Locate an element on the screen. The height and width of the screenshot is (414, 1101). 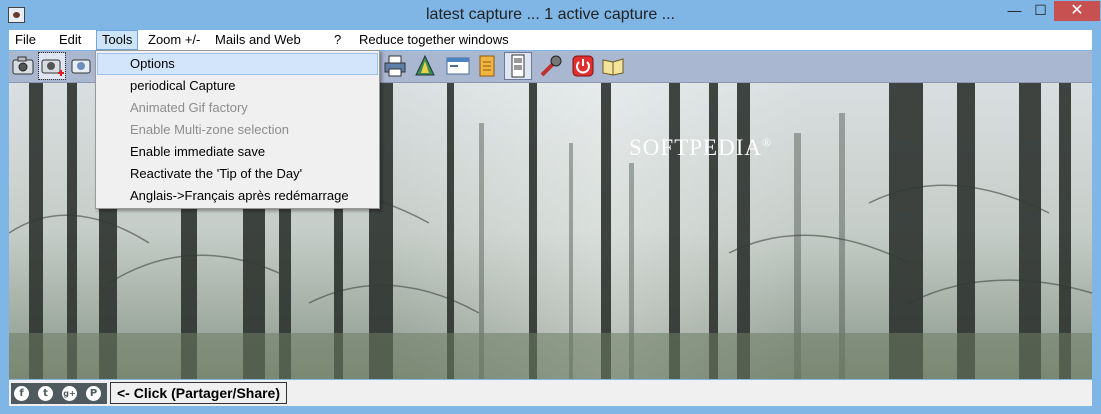
printer-icon is located at coordinates (395, 66).